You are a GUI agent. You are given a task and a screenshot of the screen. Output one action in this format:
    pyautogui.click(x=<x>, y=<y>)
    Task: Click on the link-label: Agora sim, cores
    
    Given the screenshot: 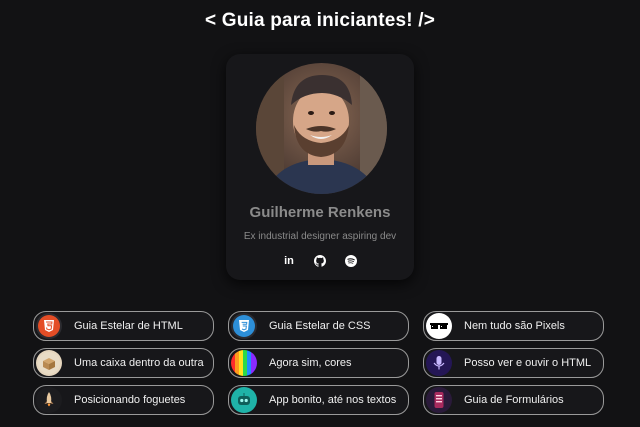 What is the action you would take?
    pyautogui.click(x=310, y=363)
    